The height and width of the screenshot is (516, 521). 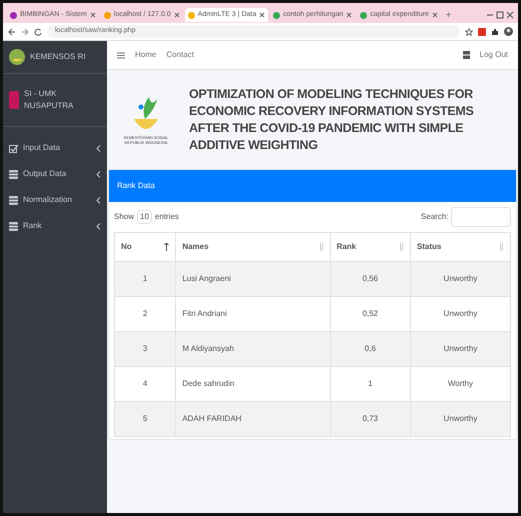 I want to click on entries-select: 10, so click(x=144, y=217).